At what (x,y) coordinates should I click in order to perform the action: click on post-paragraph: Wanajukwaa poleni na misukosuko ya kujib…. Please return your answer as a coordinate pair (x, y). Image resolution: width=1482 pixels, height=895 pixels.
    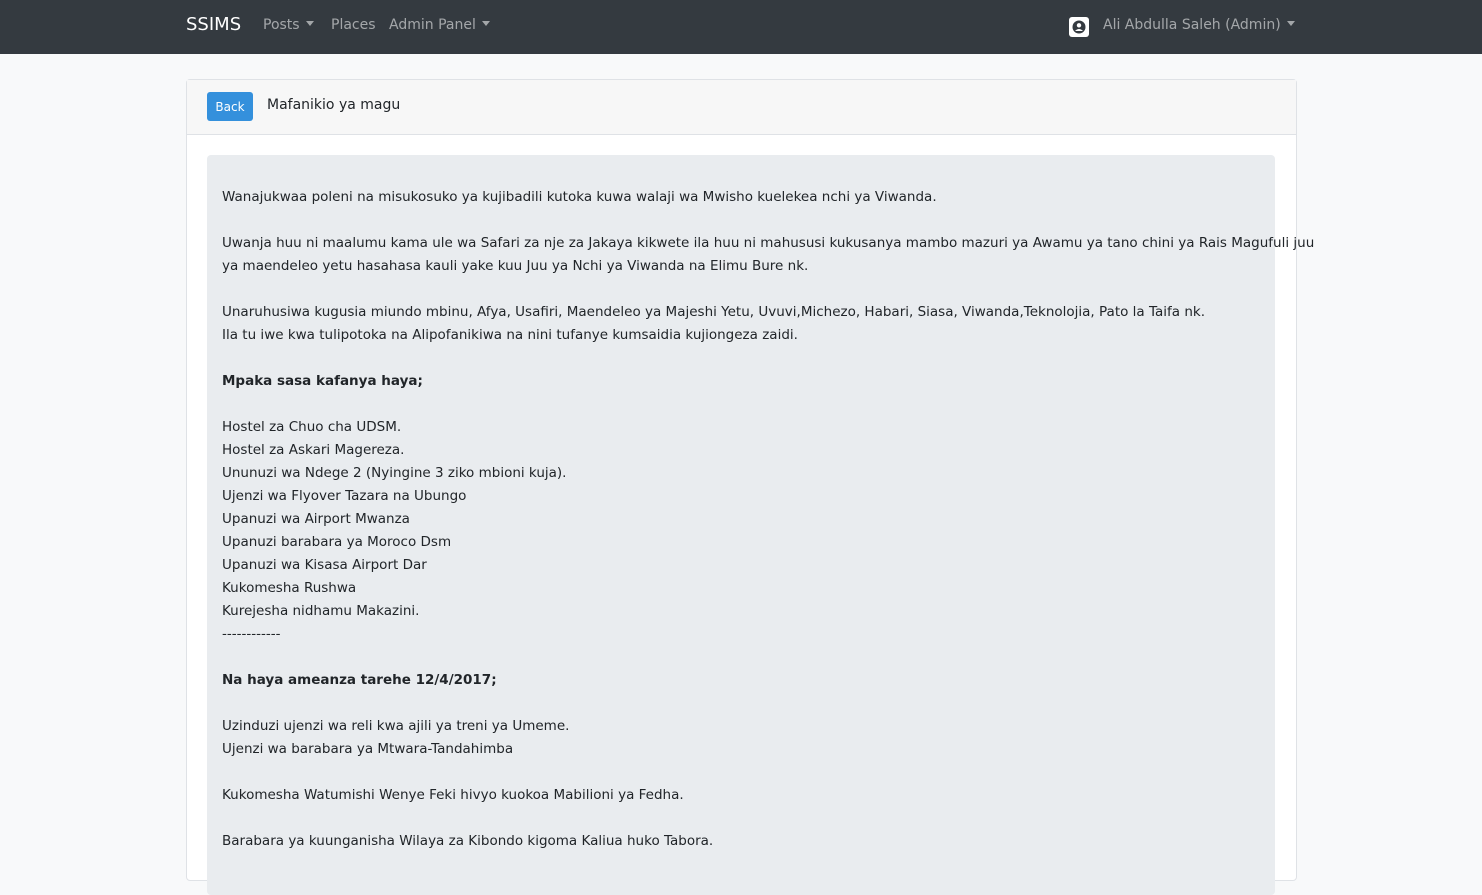
    Looking at the image, I should click on (579, 197).